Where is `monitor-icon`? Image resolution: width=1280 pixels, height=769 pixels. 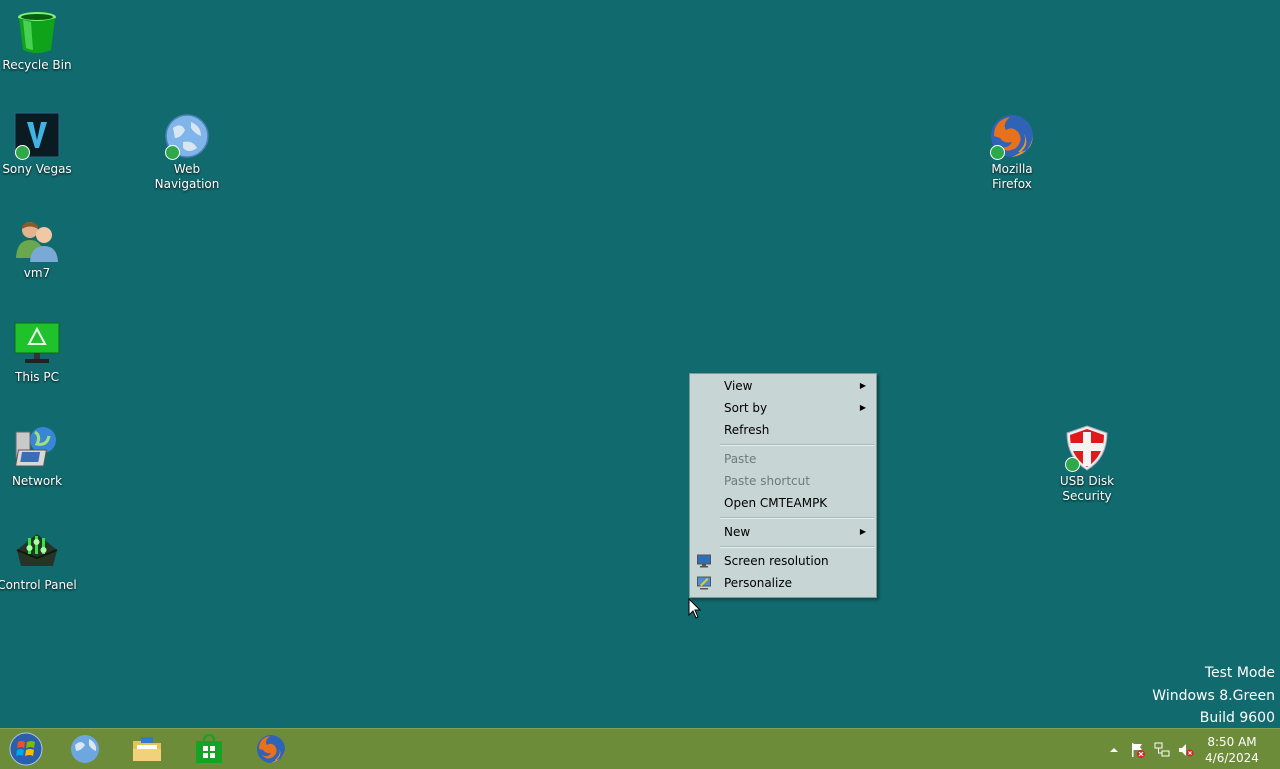
monitor-icon is located at coordinates (704, 561).